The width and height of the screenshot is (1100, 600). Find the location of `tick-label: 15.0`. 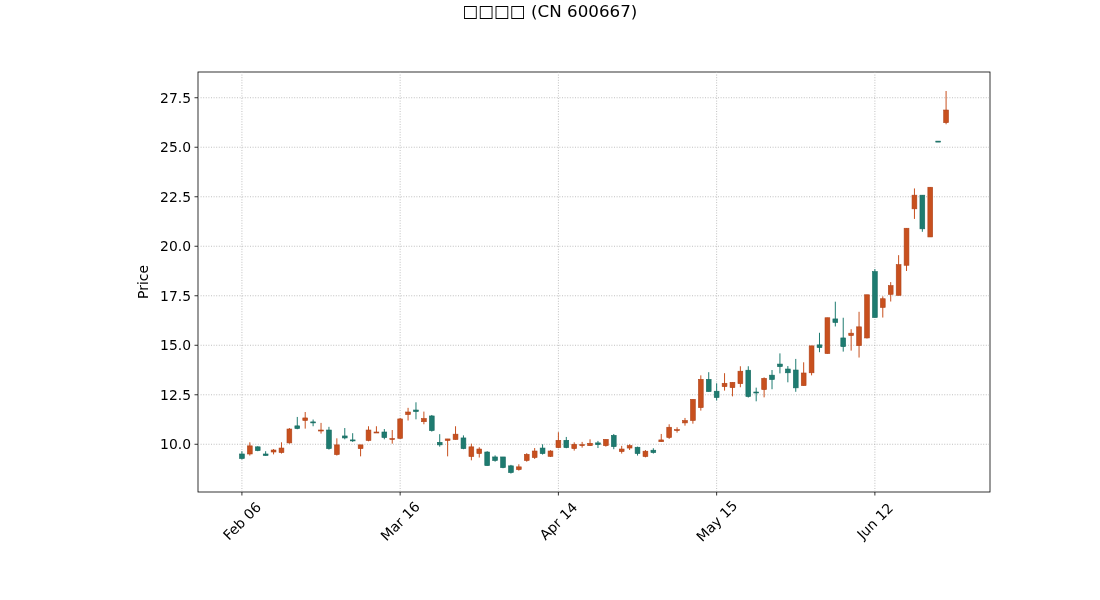

tick-label: 15.0 is located at coordinates (175, 345).